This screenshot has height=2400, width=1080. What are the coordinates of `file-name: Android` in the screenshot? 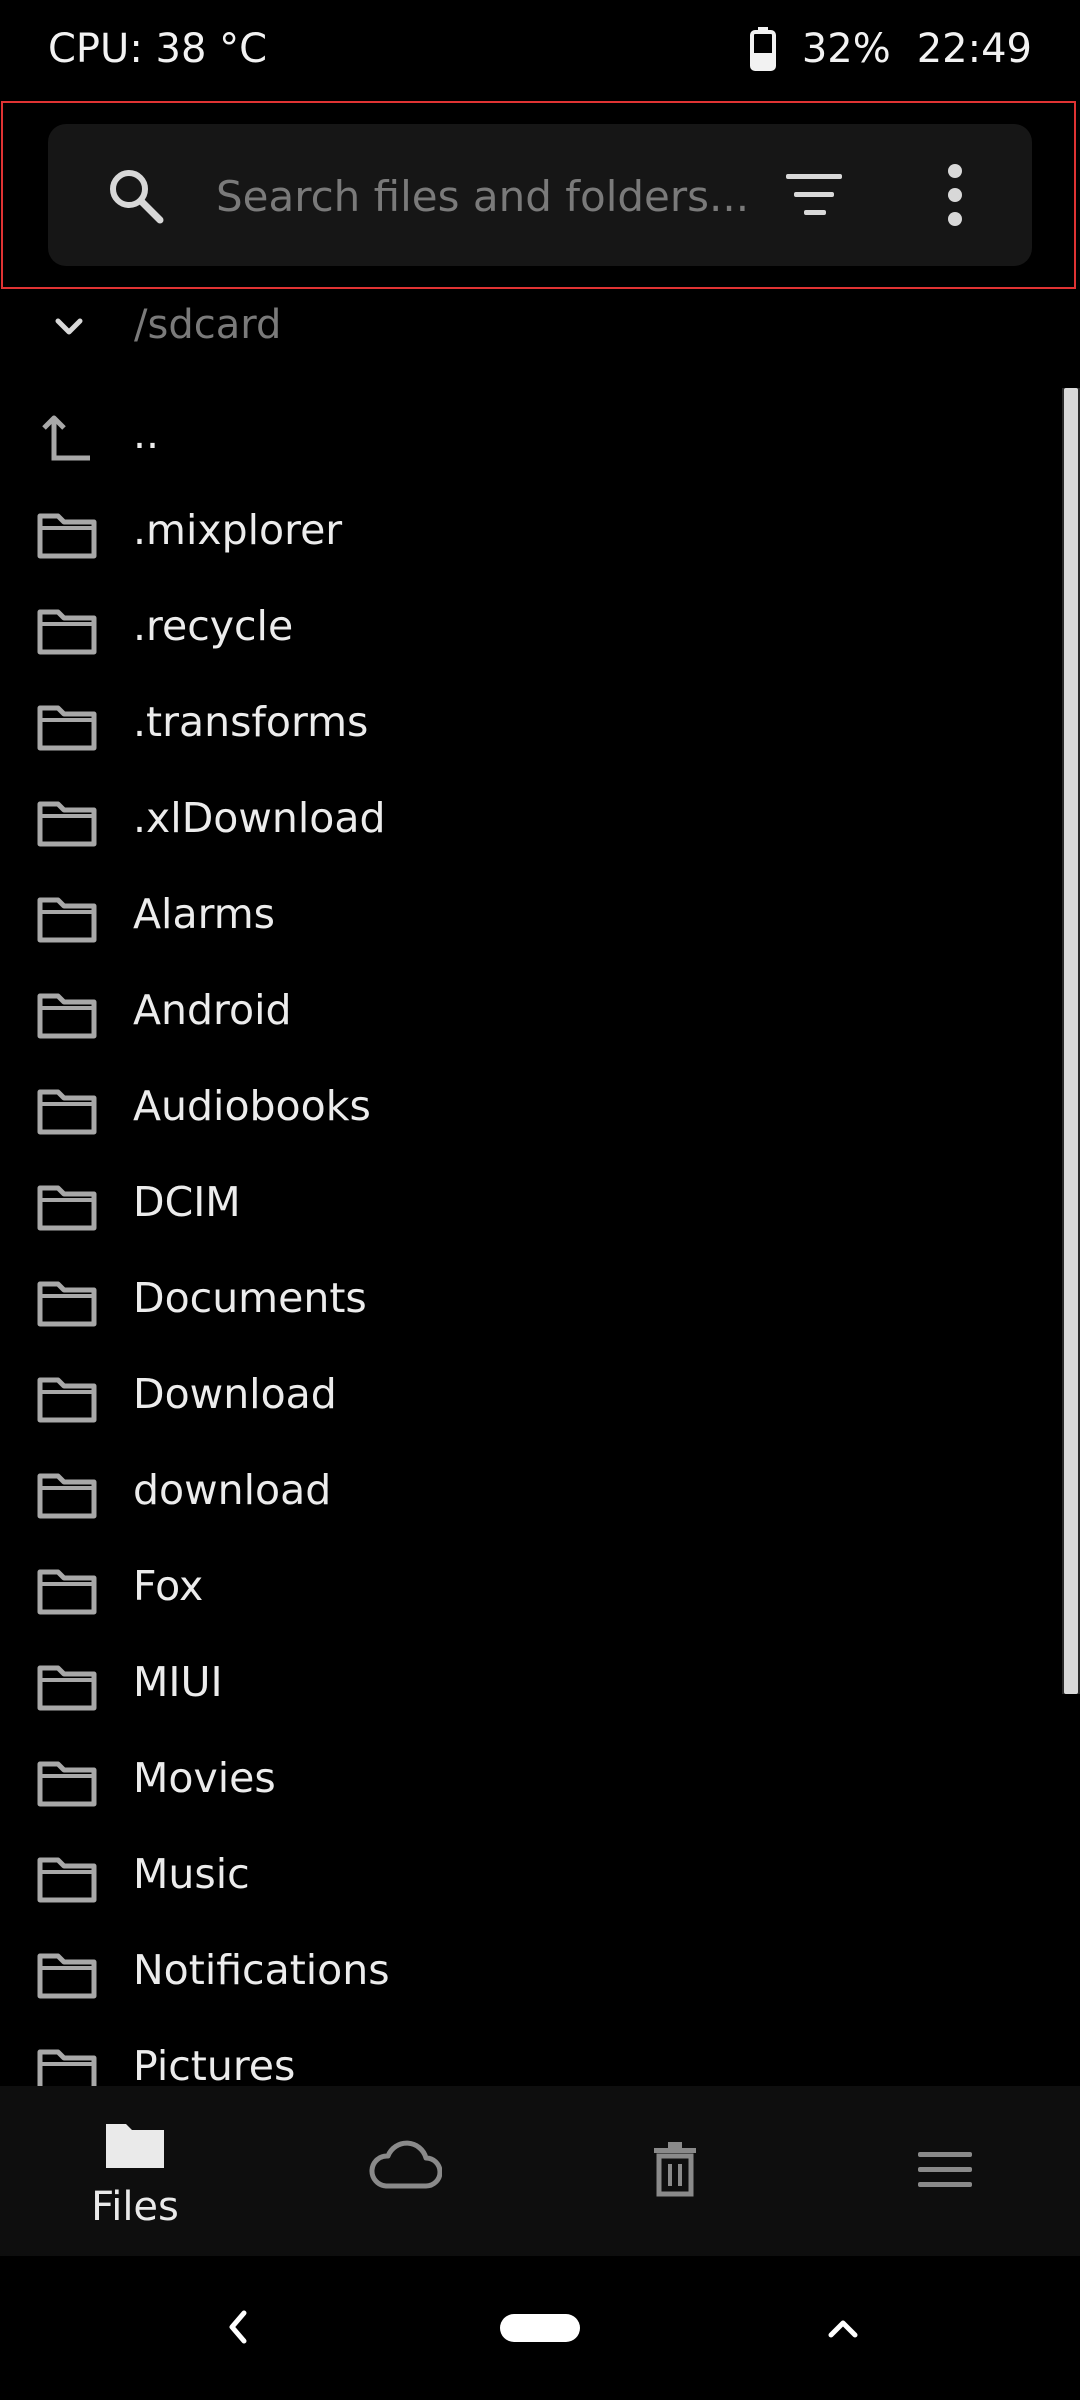 It's located at (212, 1010).